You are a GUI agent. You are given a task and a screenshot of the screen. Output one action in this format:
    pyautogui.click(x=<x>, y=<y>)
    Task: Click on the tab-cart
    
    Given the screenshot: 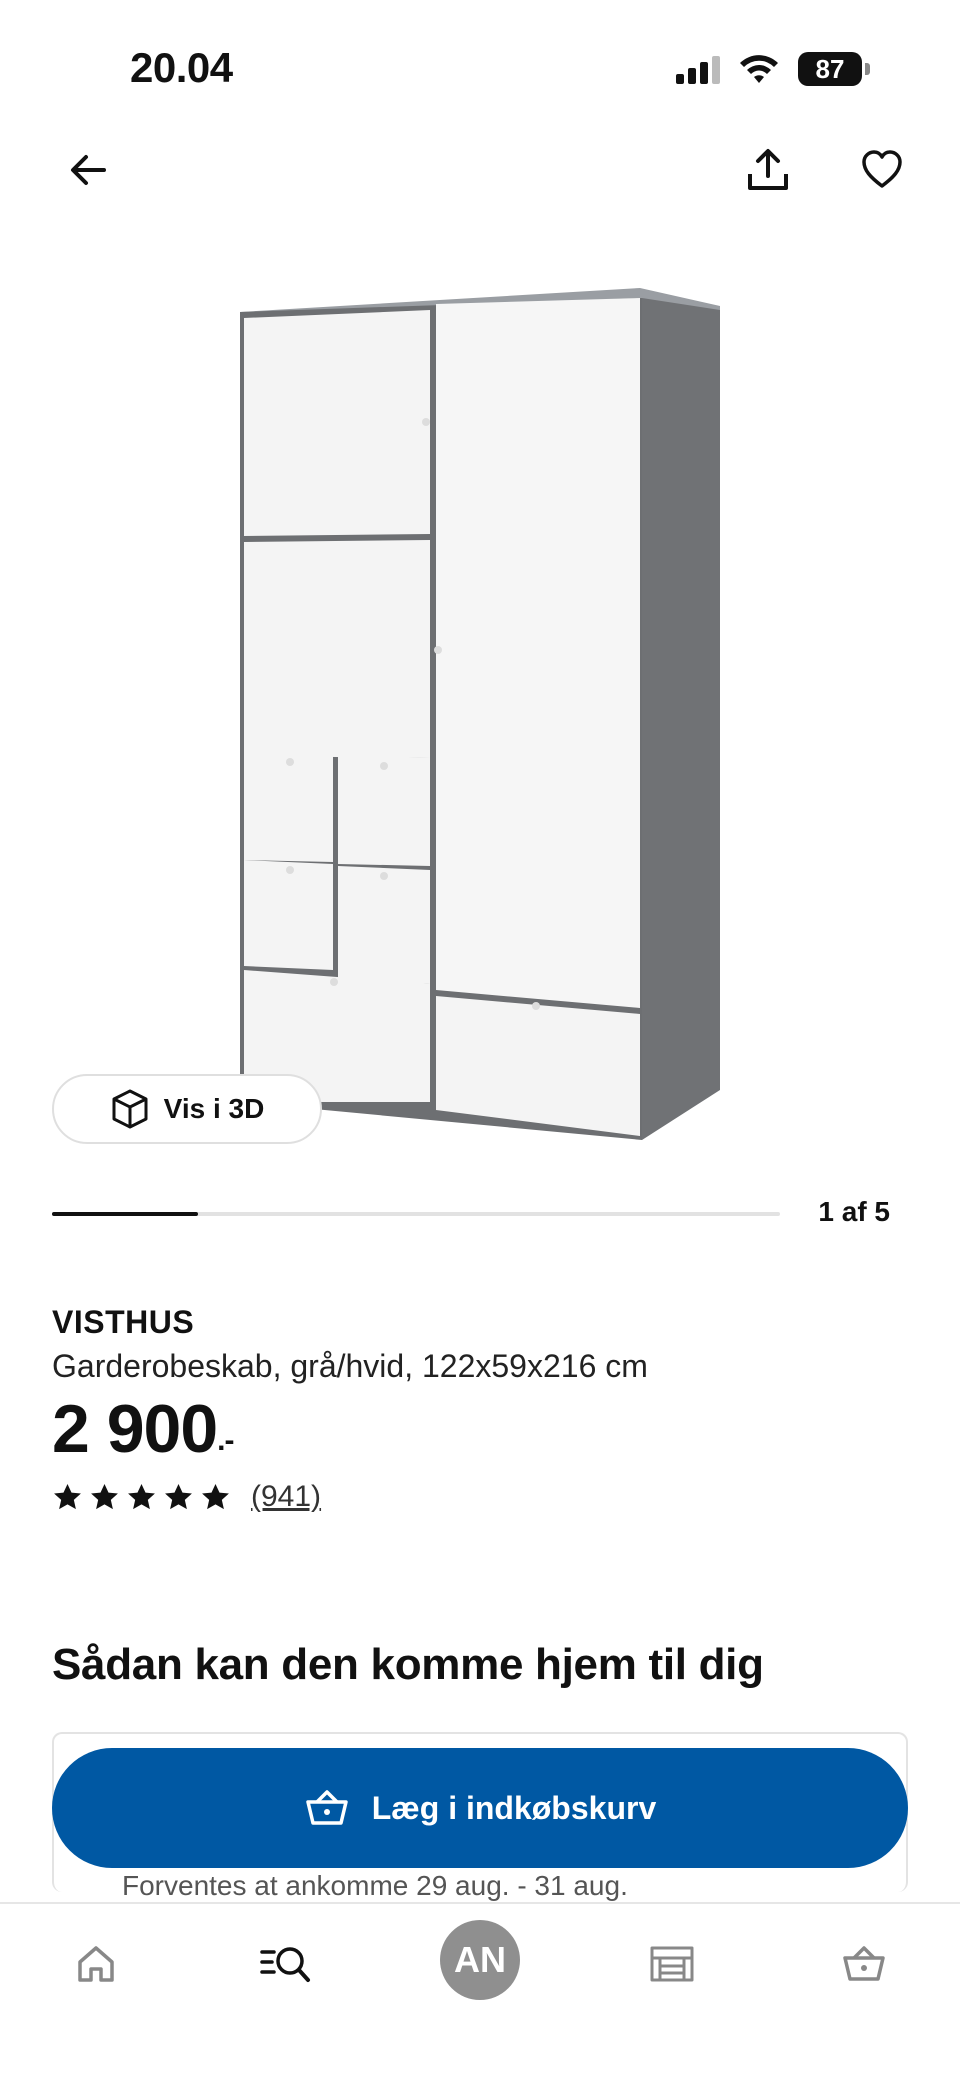 What is the action you would take?
    pyautogui.click(x=864, y=1964)
    